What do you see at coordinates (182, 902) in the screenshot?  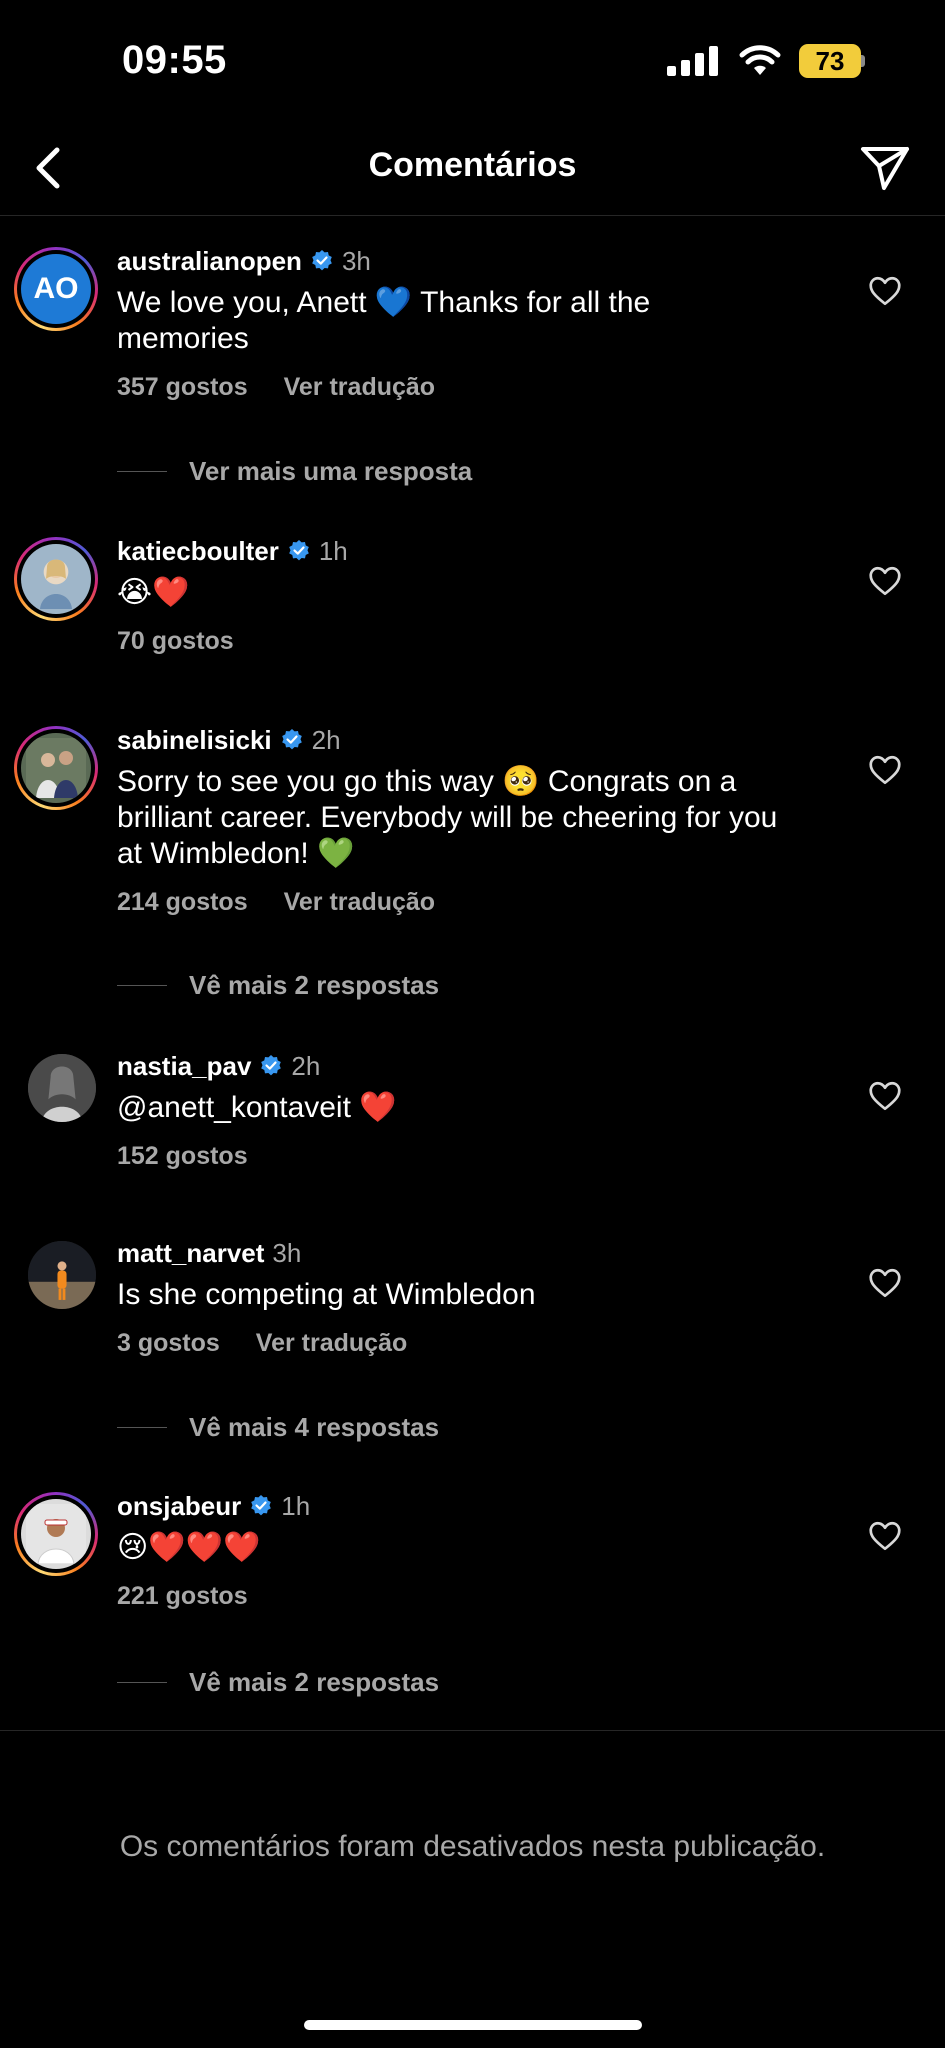 I see `likes-count: 214 gostos` at bounding box center [182, 902].